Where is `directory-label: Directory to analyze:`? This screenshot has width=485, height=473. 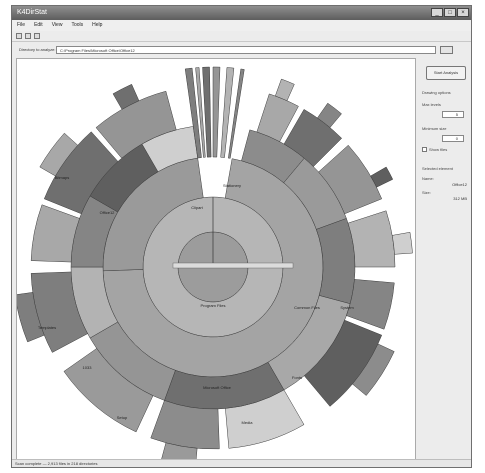
directory-label: Directory to analyze: is located at coordinates (37, 49).